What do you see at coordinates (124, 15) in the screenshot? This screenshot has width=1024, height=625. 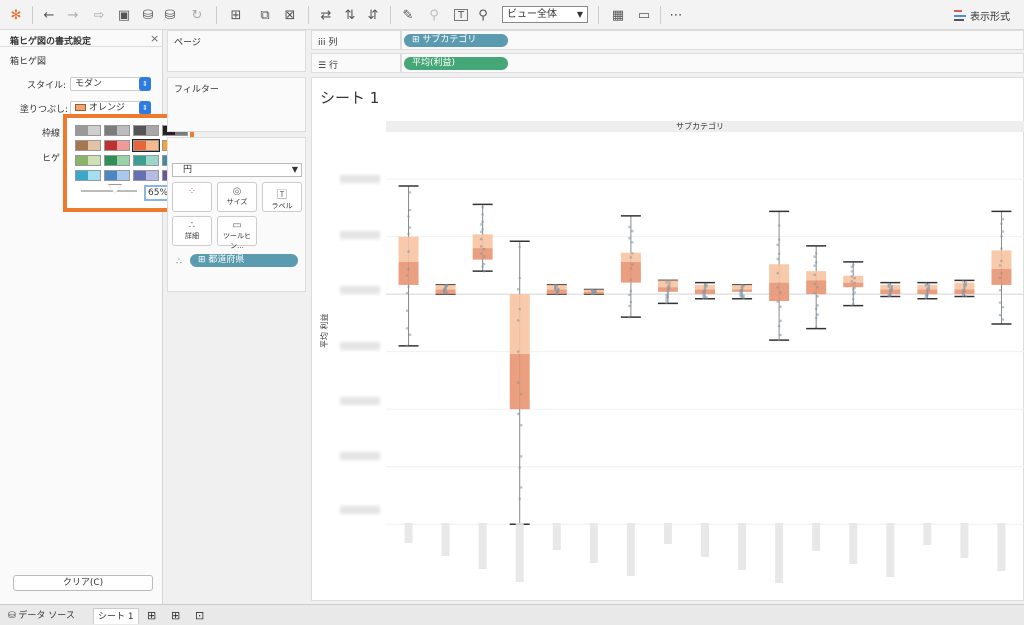 I see `save-icon: ▣` at bounding box center [124, 15].